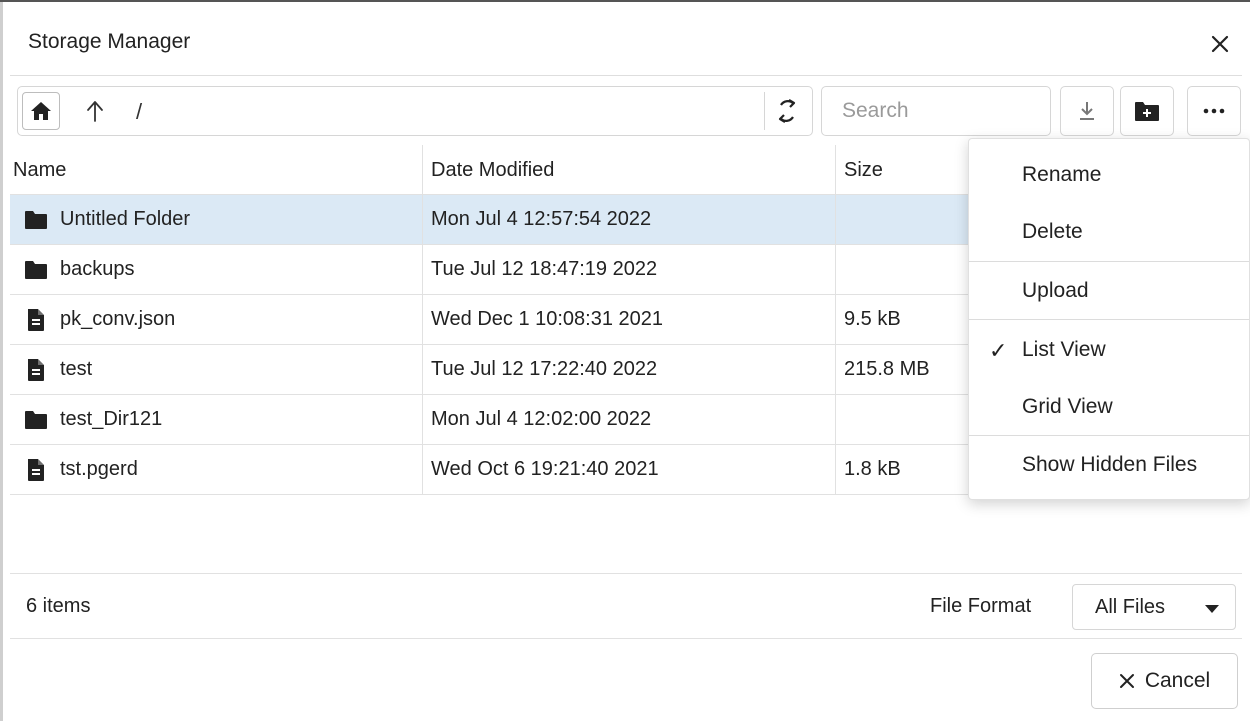 The image size is (1250, 721). I want to click on menu-item-label: Rename, so click(1062, 174).